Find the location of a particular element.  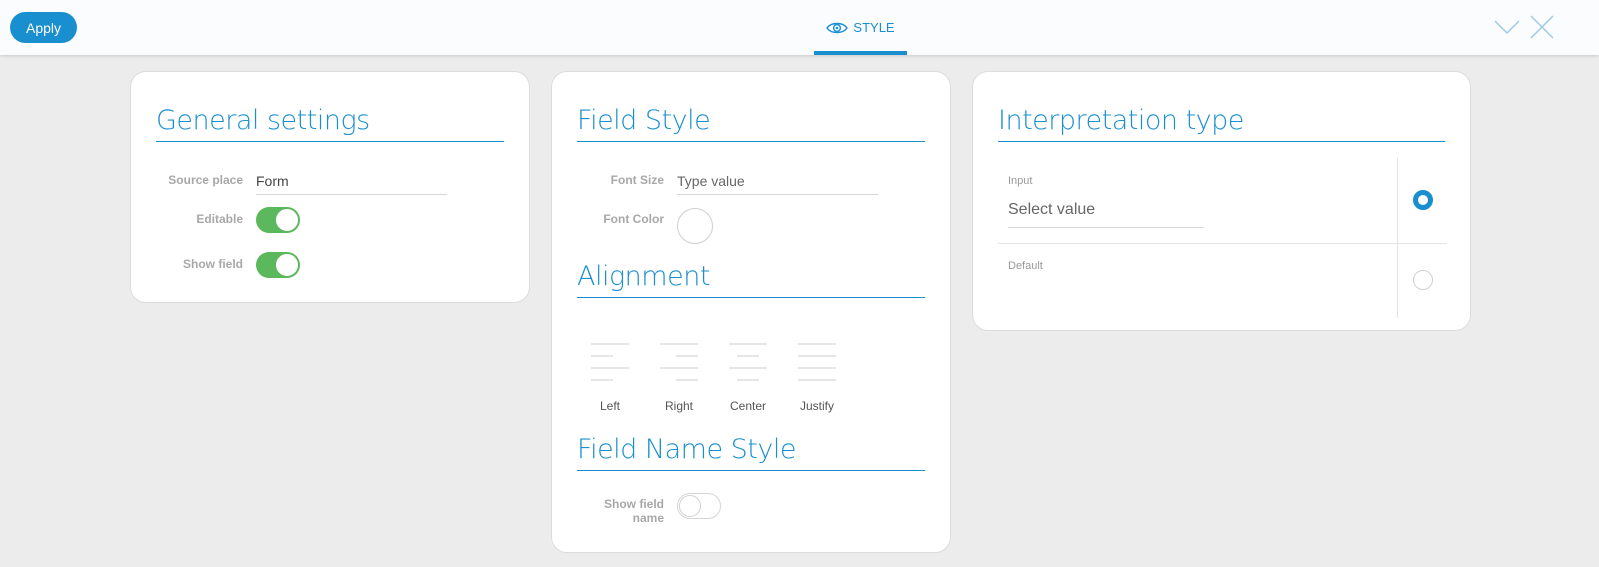

eye-icon is located at coordinates (837, 27).